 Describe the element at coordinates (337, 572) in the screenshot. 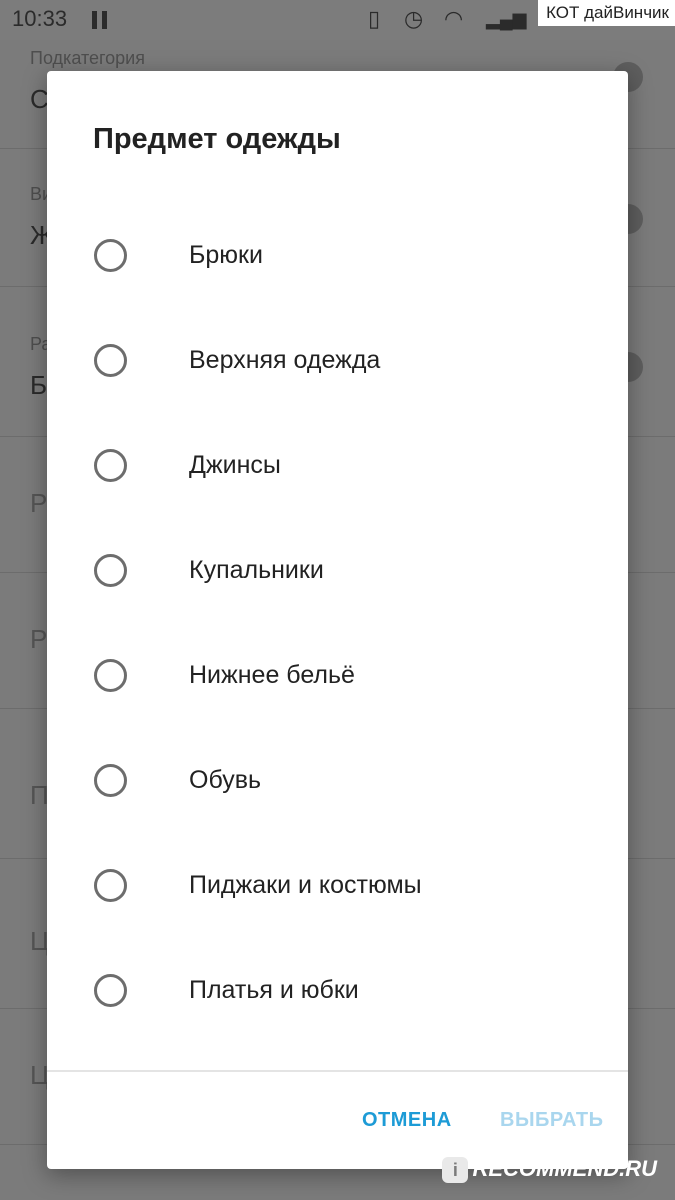

I see `option-swimwear: Купальники` at that location.